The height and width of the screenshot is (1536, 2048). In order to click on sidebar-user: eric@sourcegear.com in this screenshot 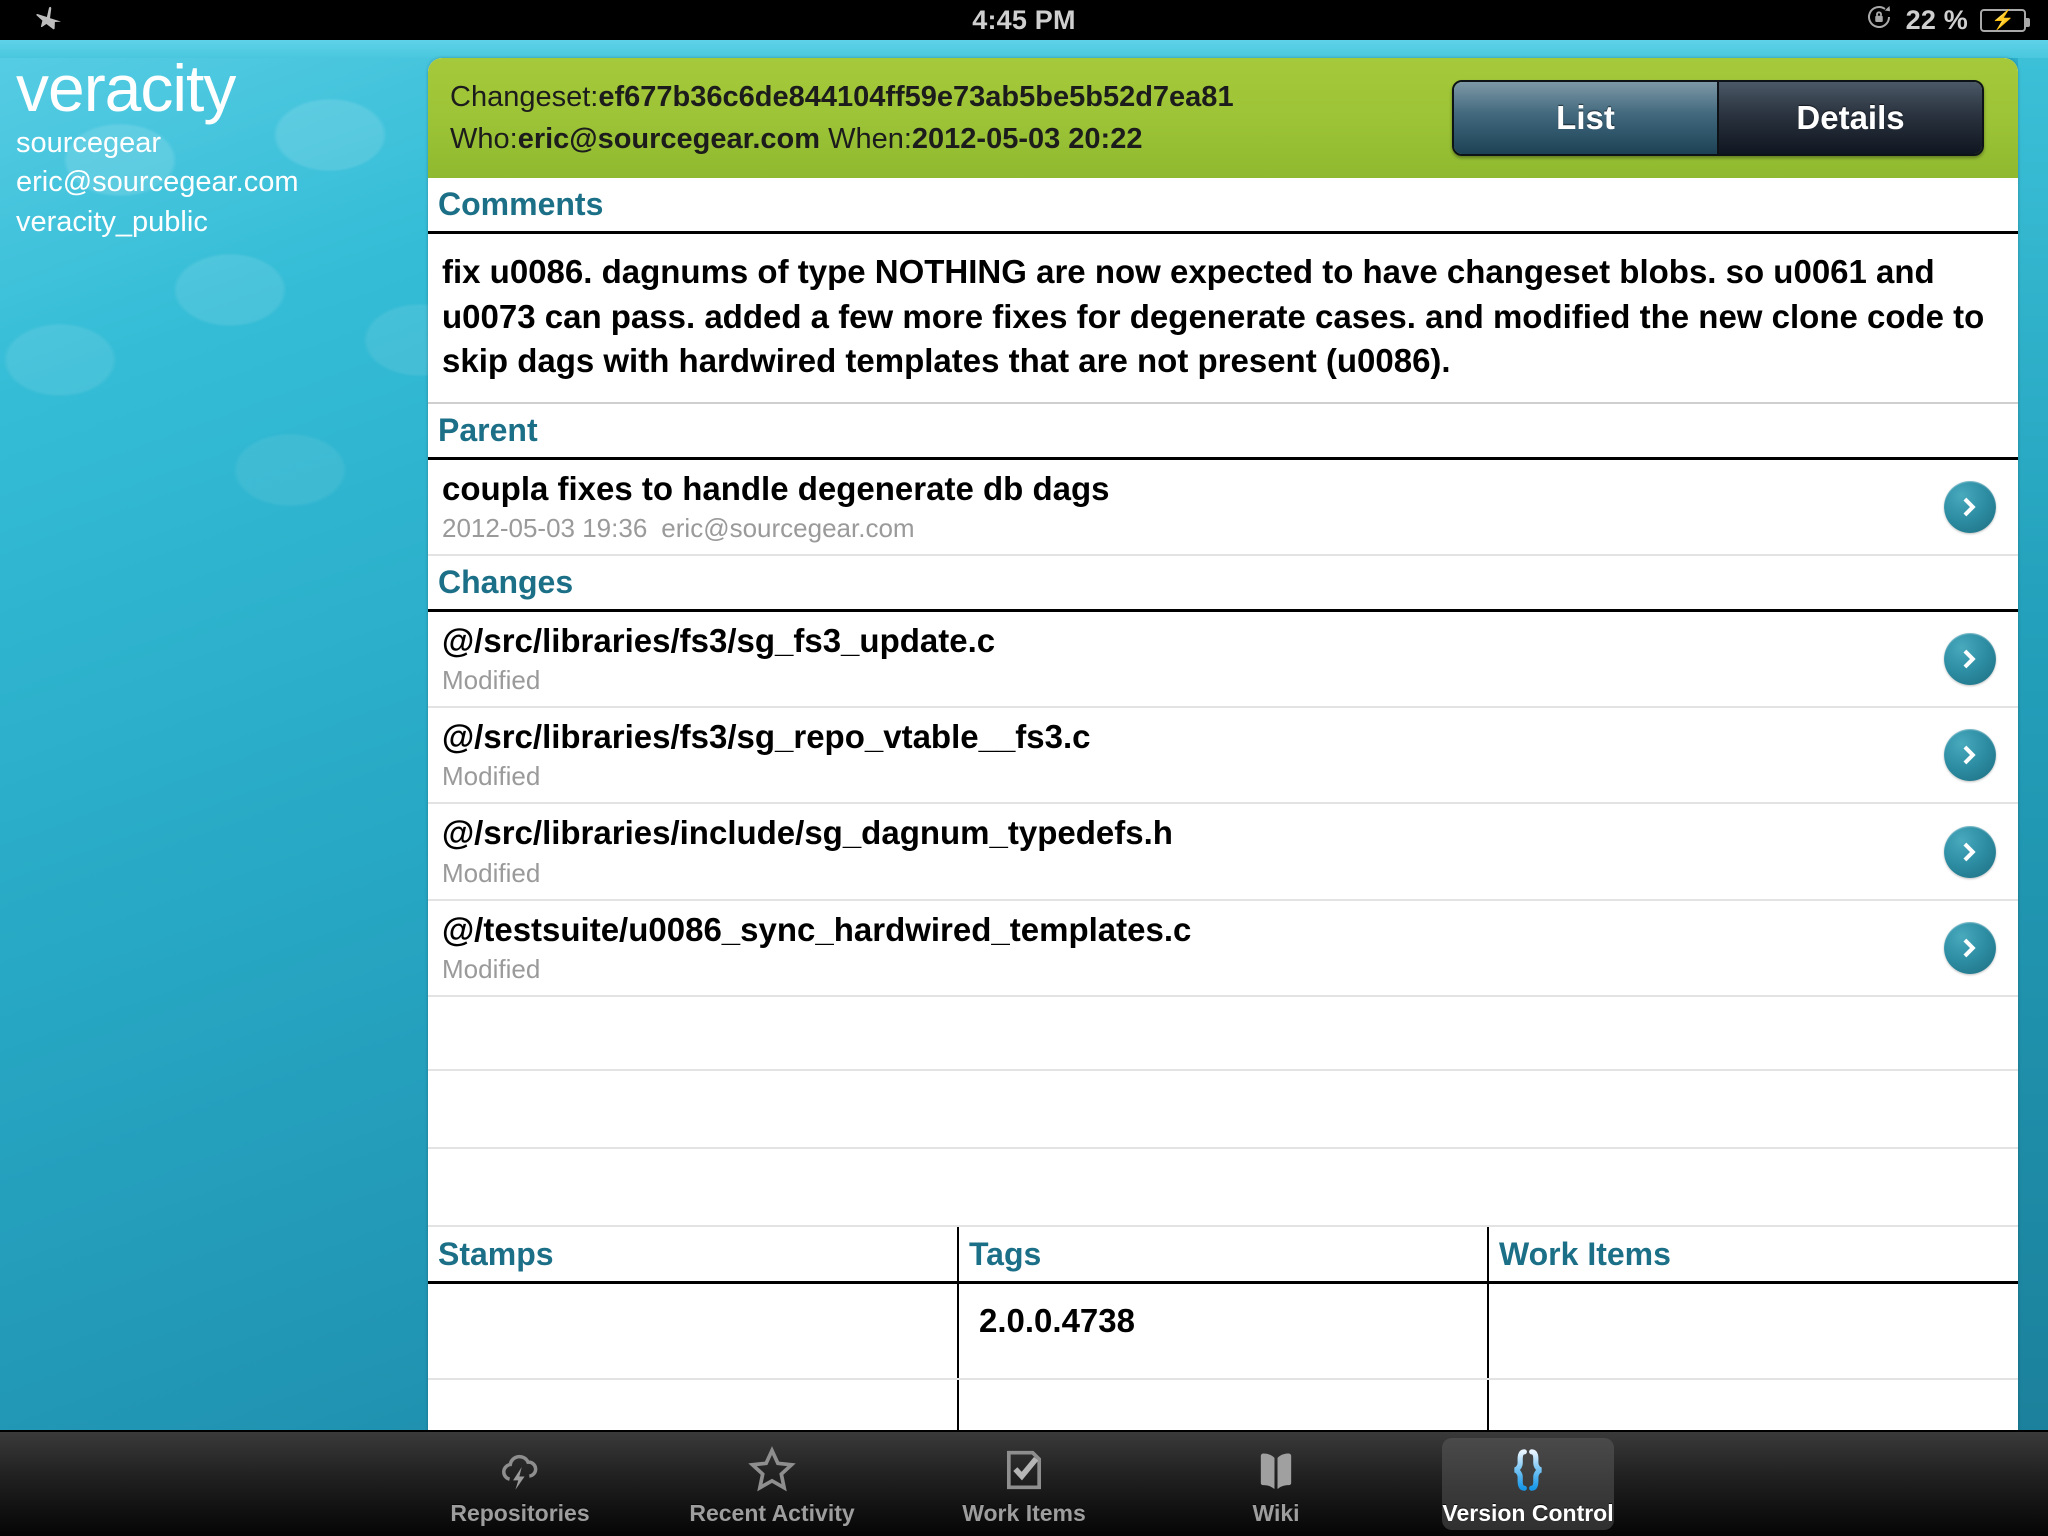, I will do `click(157, 182)`.